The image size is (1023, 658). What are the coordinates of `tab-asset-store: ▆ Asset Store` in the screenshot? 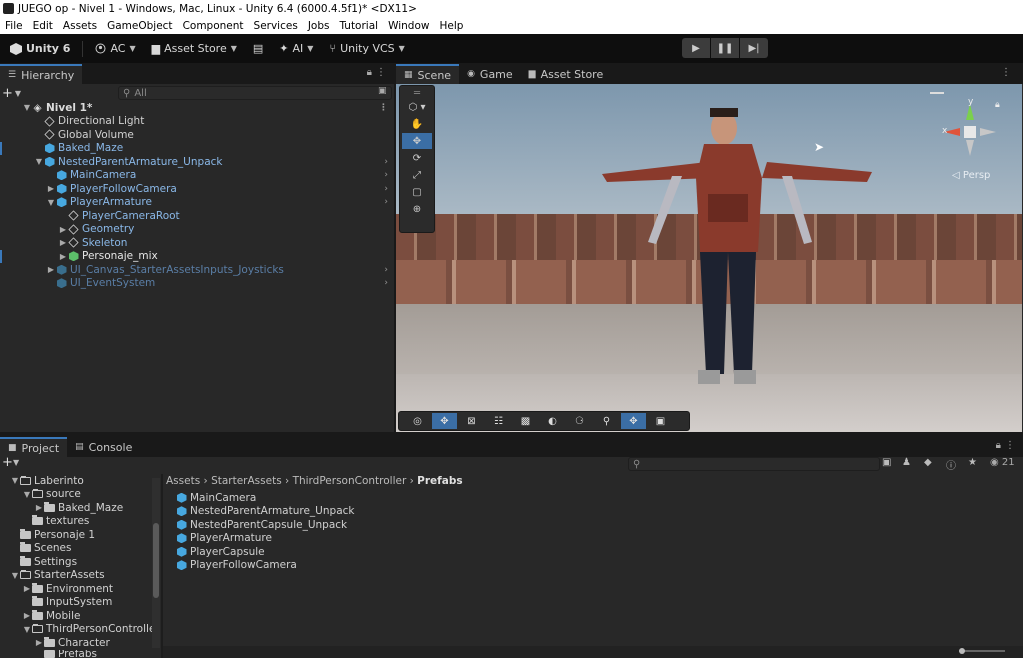 It's located at (566, 74).